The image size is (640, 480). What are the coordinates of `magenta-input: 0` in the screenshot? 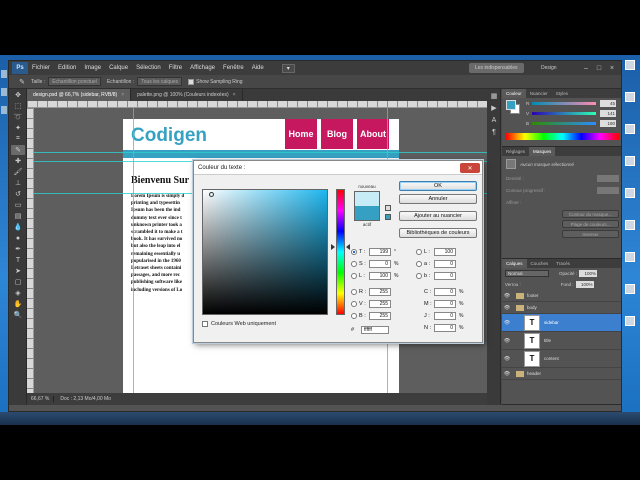 It's located at (445, 303).